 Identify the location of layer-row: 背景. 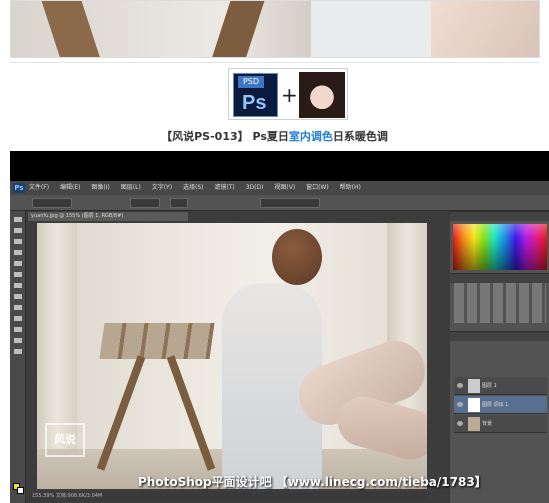
(500, 424).